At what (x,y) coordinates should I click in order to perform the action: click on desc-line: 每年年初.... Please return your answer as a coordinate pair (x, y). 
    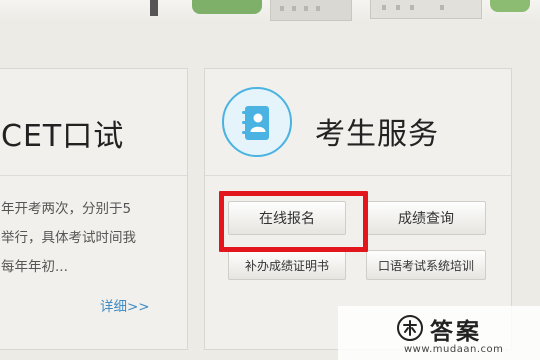
    Looking at the image, I should click on (34, 267).